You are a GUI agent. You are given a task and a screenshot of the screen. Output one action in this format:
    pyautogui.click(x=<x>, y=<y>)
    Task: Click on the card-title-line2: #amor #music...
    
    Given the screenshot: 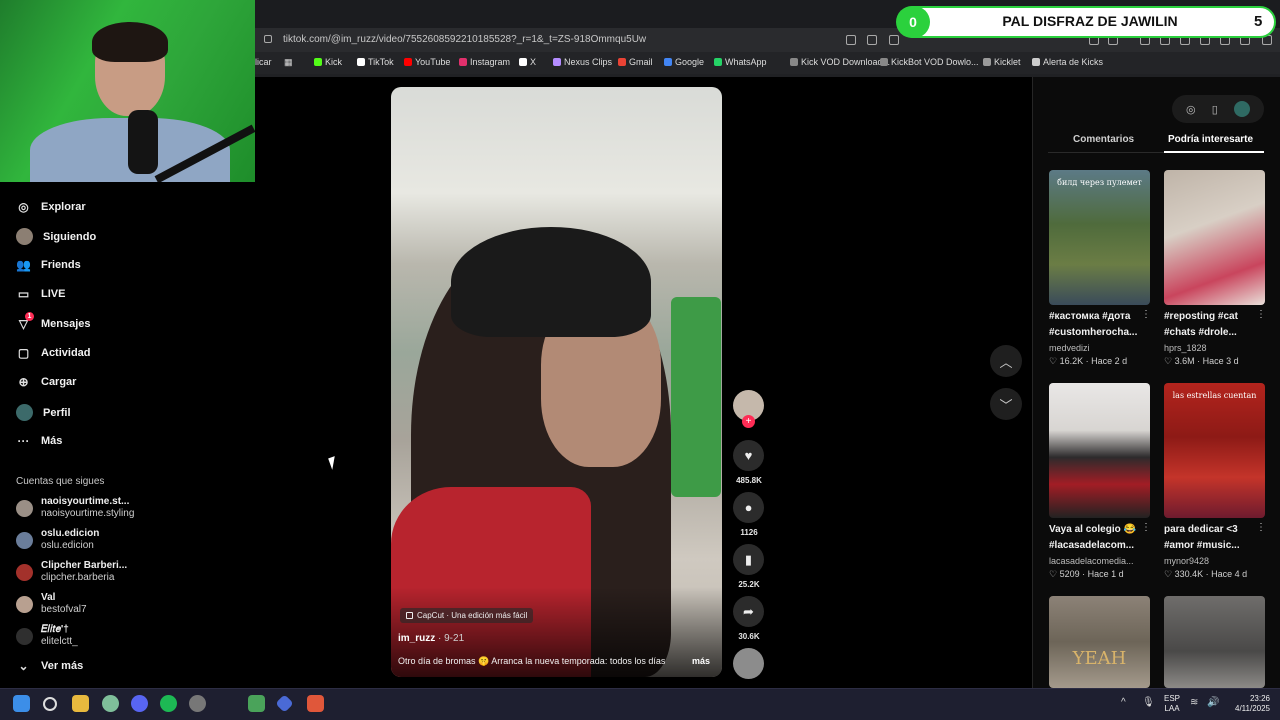 What is the action you would take?
    pyautogui.click(x=1212, y=545)
    